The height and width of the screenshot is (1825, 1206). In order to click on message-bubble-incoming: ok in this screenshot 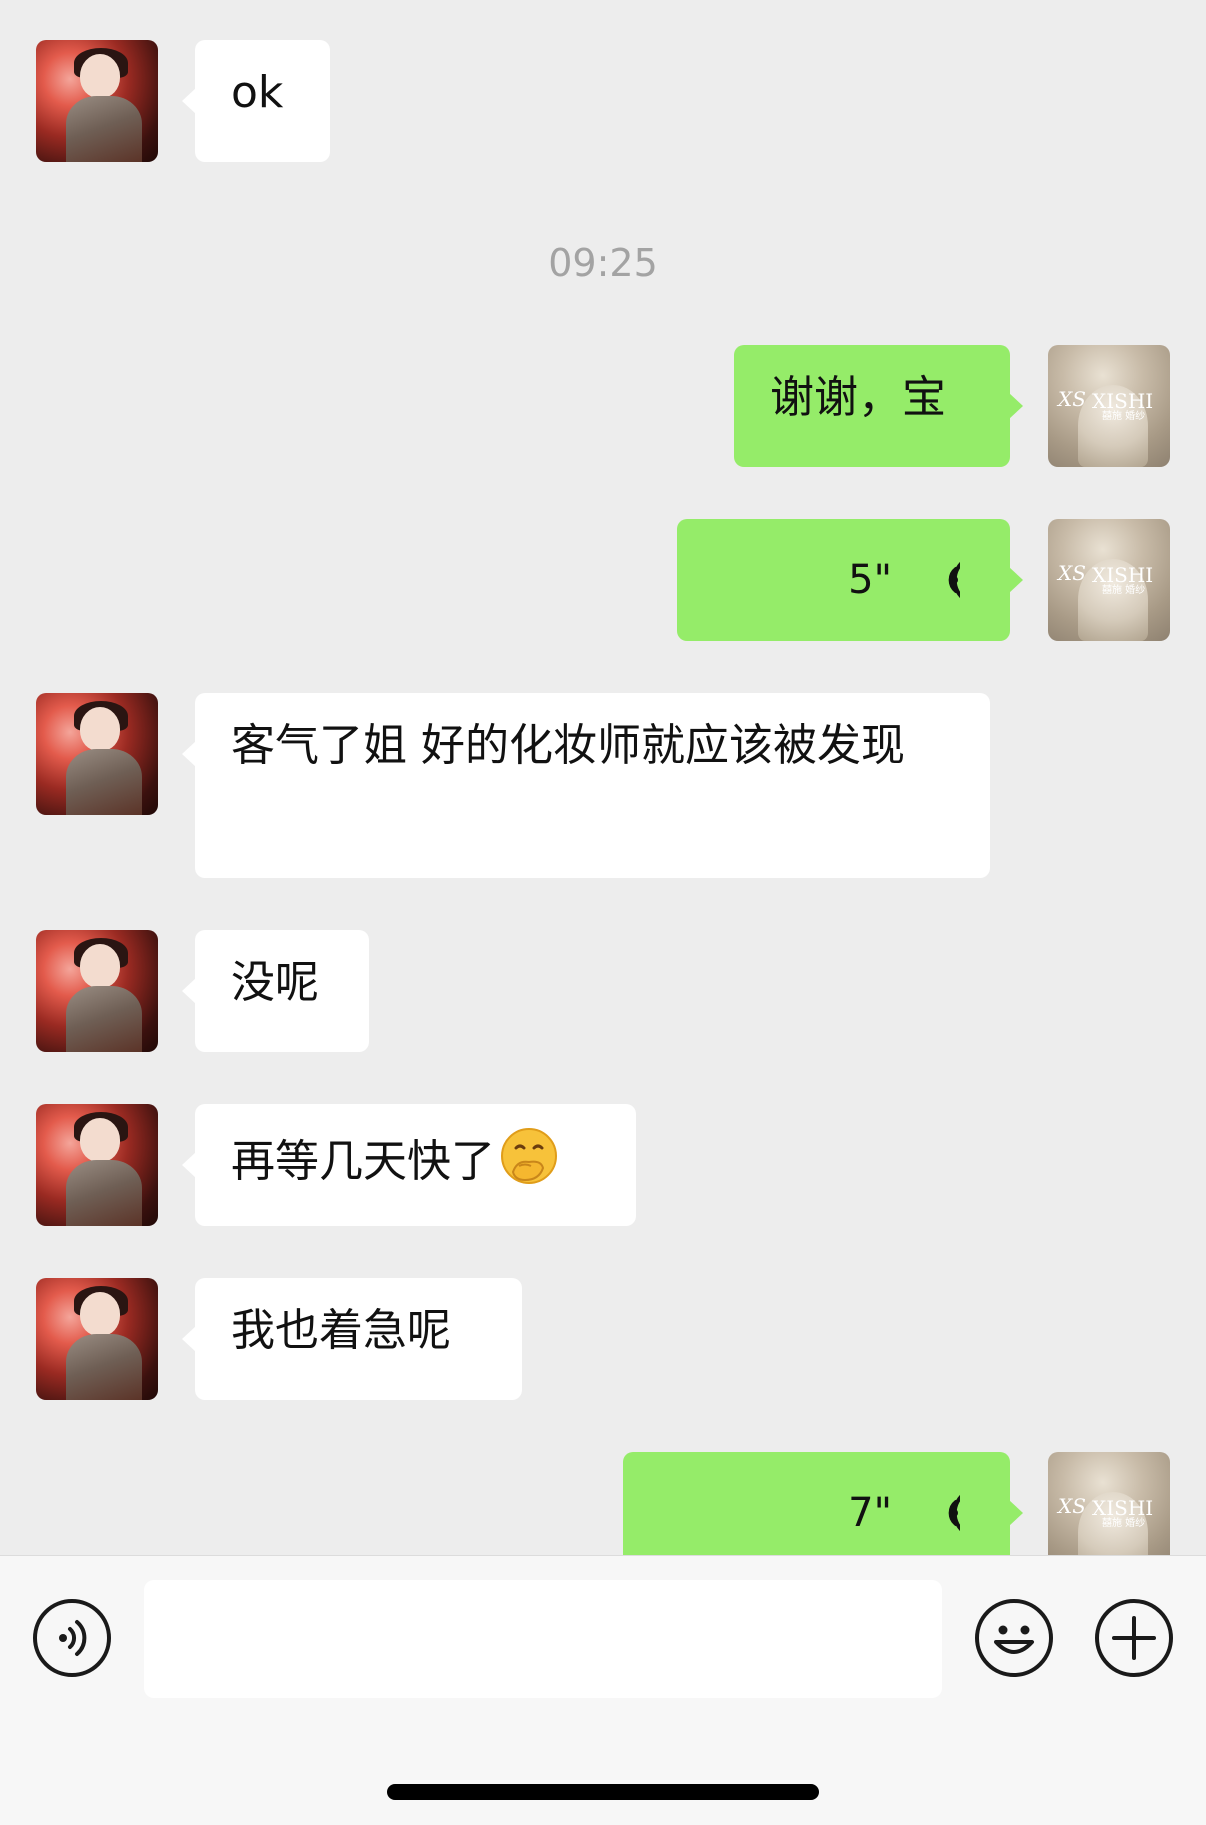, I will do `click(256, 101)`.